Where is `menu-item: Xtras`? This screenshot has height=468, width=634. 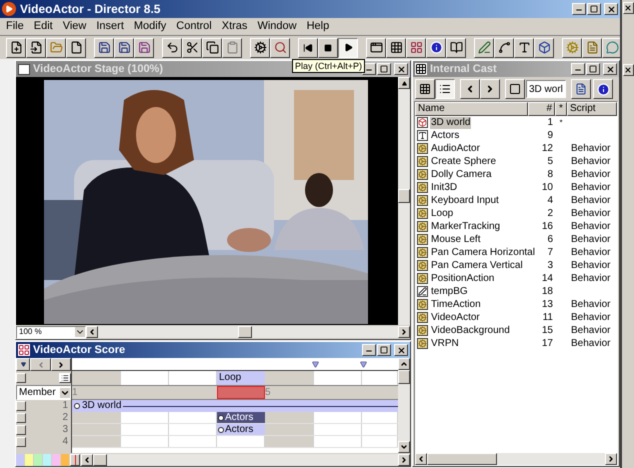 menu-item: Xtras is located at coordinates (235, 26).